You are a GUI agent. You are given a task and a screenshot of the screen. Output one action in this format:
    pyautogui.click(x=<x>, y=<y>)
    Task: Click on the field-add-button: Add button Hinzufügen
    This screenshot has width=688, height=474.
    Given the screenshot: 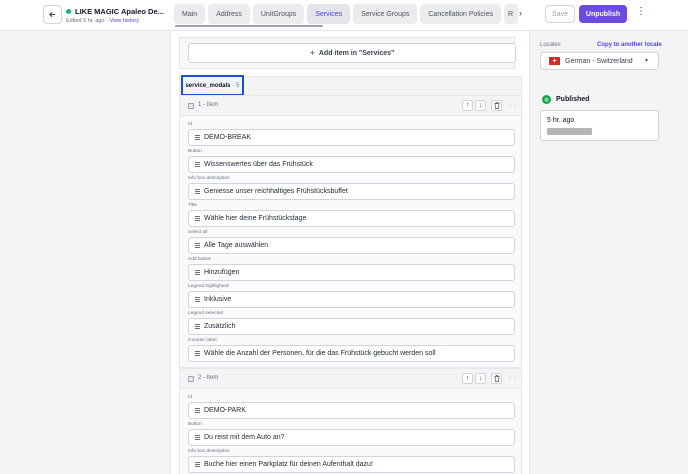 What is the action you would take?
    pyautogui.click(x=351, y=269)
    